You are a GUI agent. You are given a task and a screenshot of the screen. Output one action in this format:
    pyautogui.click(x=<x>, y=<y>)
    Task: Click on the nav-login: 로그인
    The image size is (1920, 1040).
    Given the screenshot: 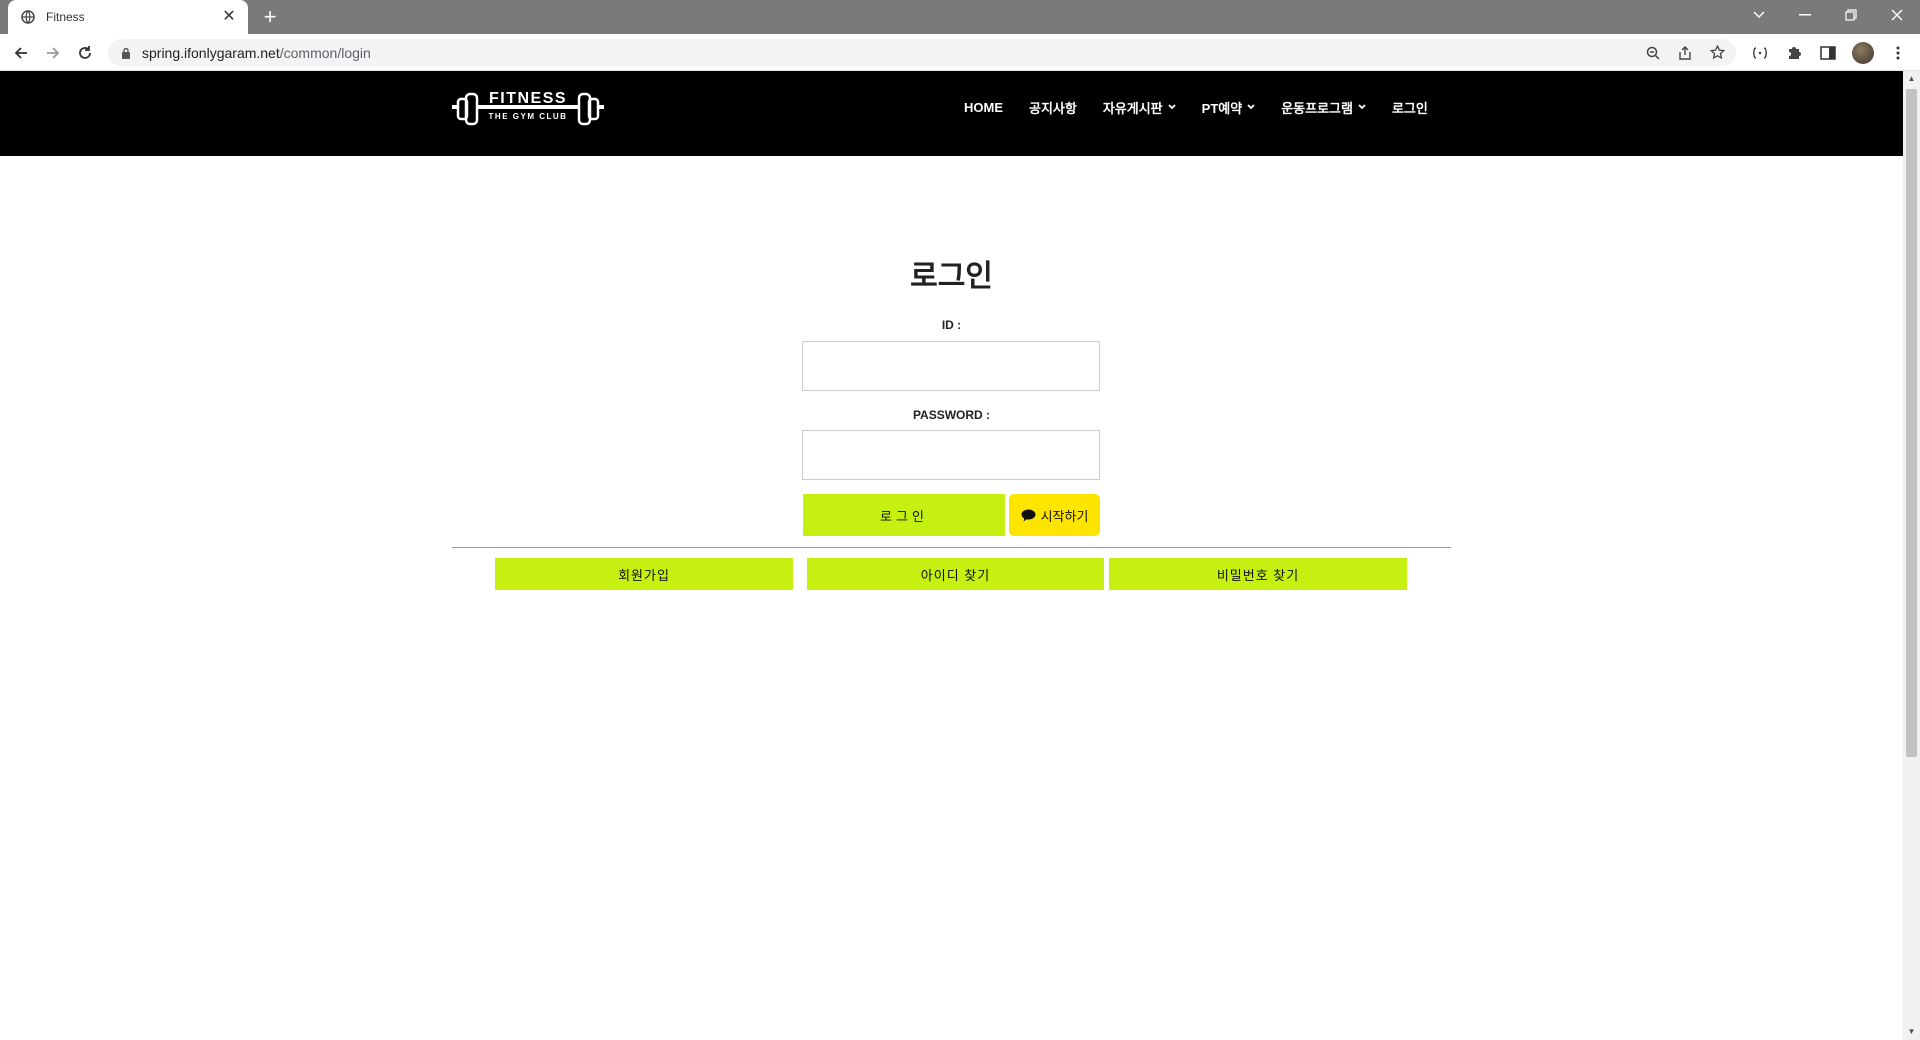 What is the action you would take?
    pyautogui.click(x=1410, y=107)
    